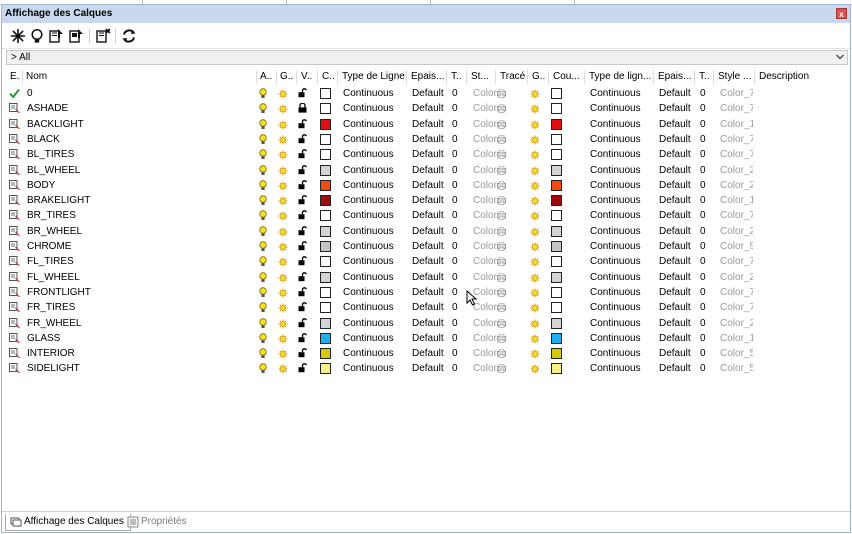 This screenshot has height=534, width=852. What do you see at coordinates (141, 338) in the screenshot?
I see `layer-name: GLASS` at bounding box center [141, 338].